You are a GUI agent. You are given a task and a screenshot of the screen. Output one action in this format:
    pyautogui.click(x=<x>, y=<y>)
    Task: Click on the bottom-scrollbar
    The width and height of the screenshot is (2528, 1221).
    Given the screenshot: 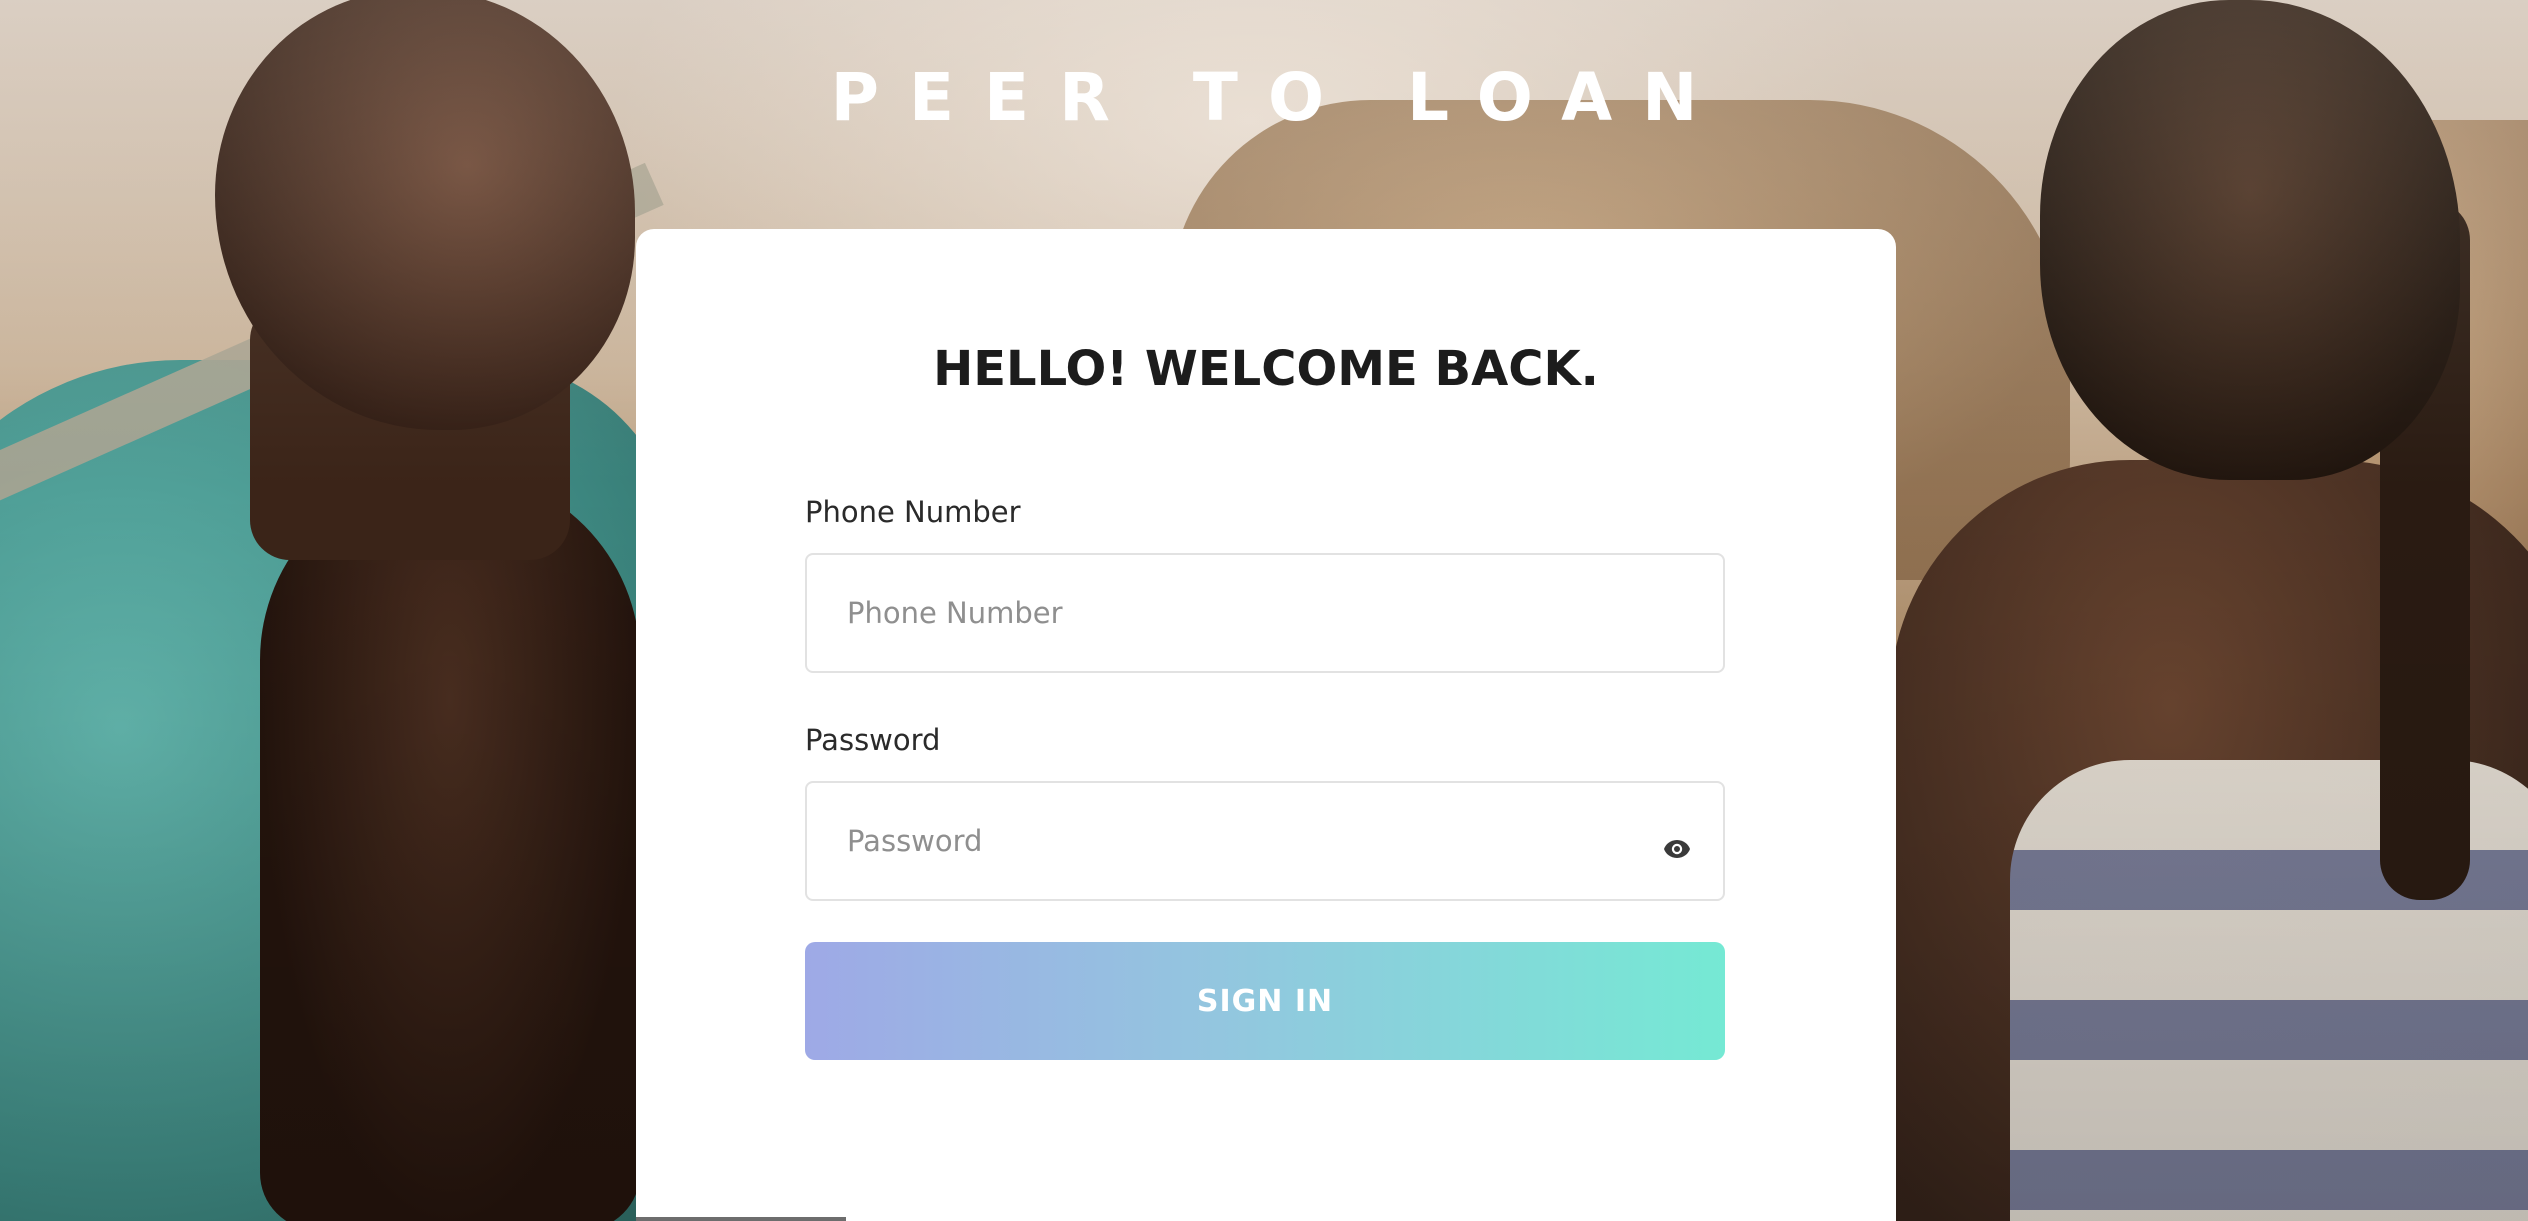 What is the action you would take?
    pyautogui.click(x=741, y=1219)
    